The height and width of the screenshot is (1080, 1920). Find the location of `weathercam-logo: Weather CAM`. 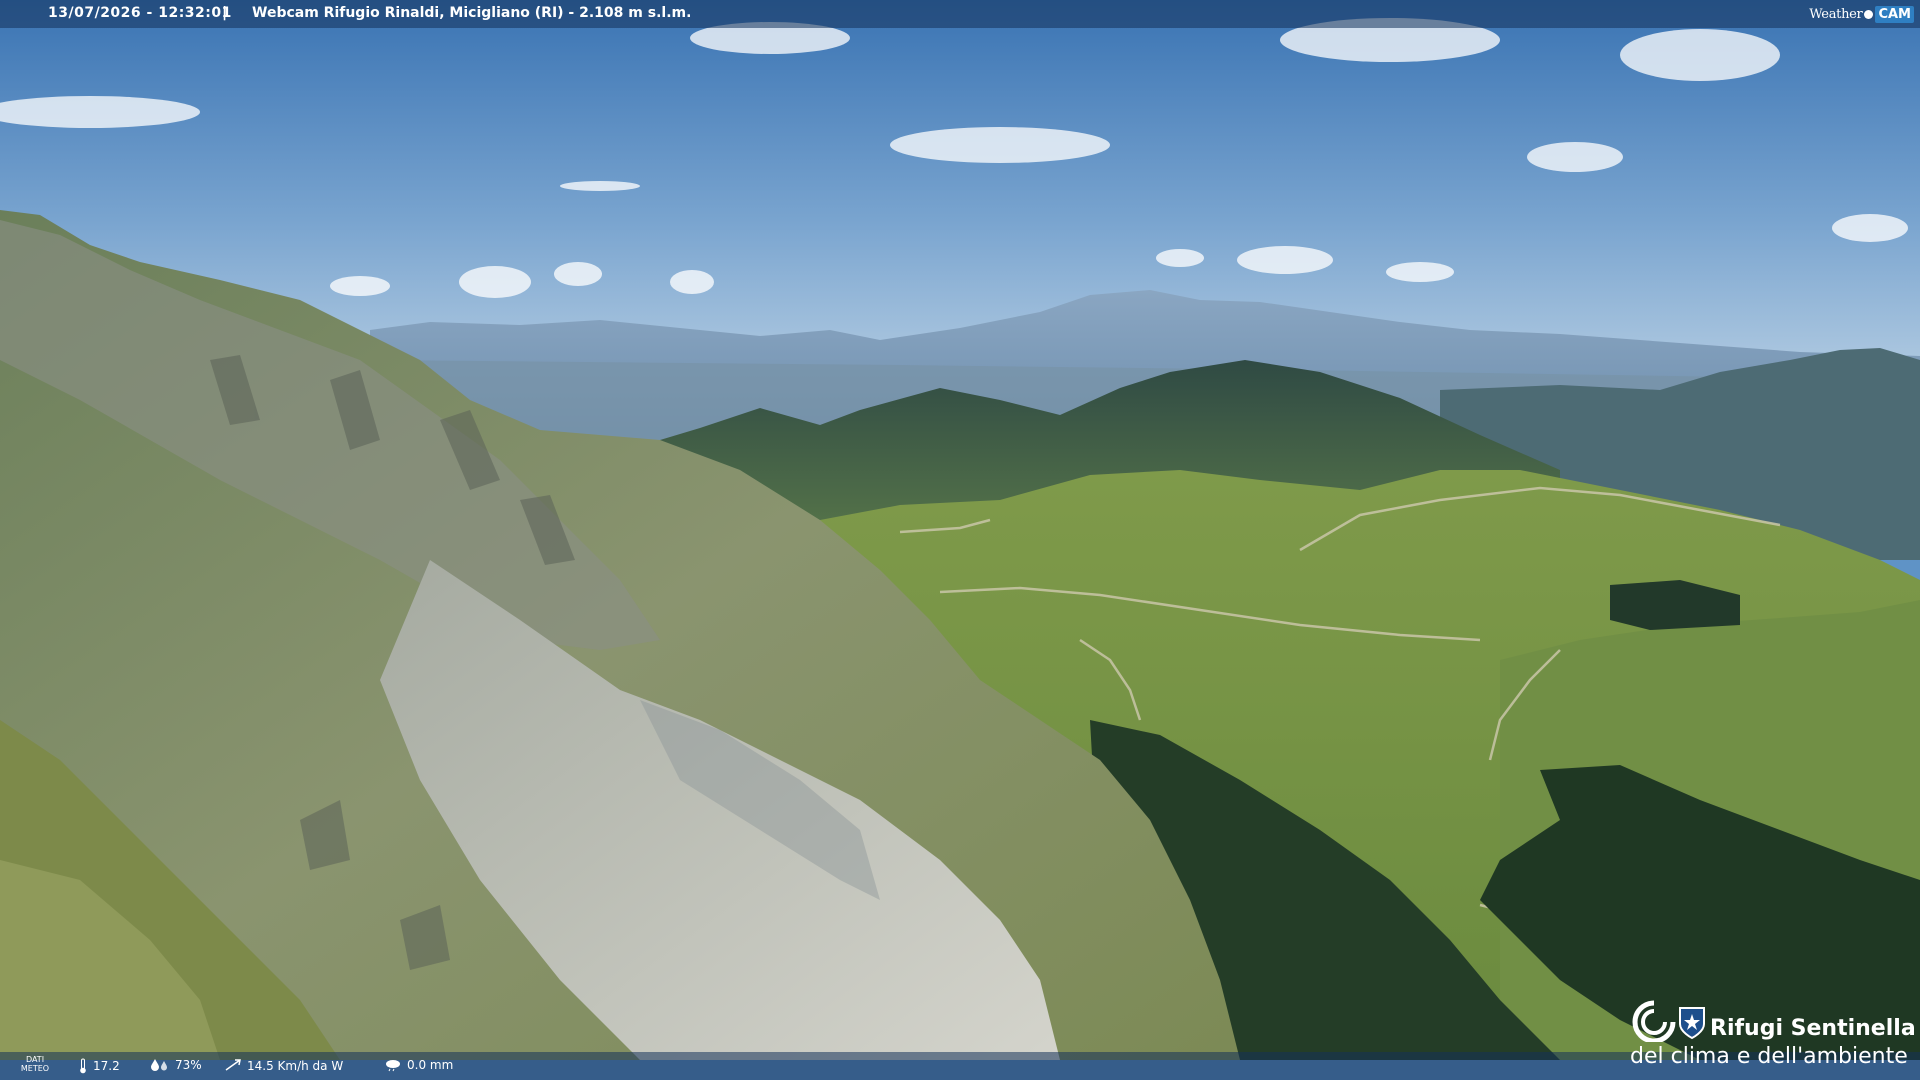

weathercam-logo: Weather CAM is located at coordinates (1861, 14).